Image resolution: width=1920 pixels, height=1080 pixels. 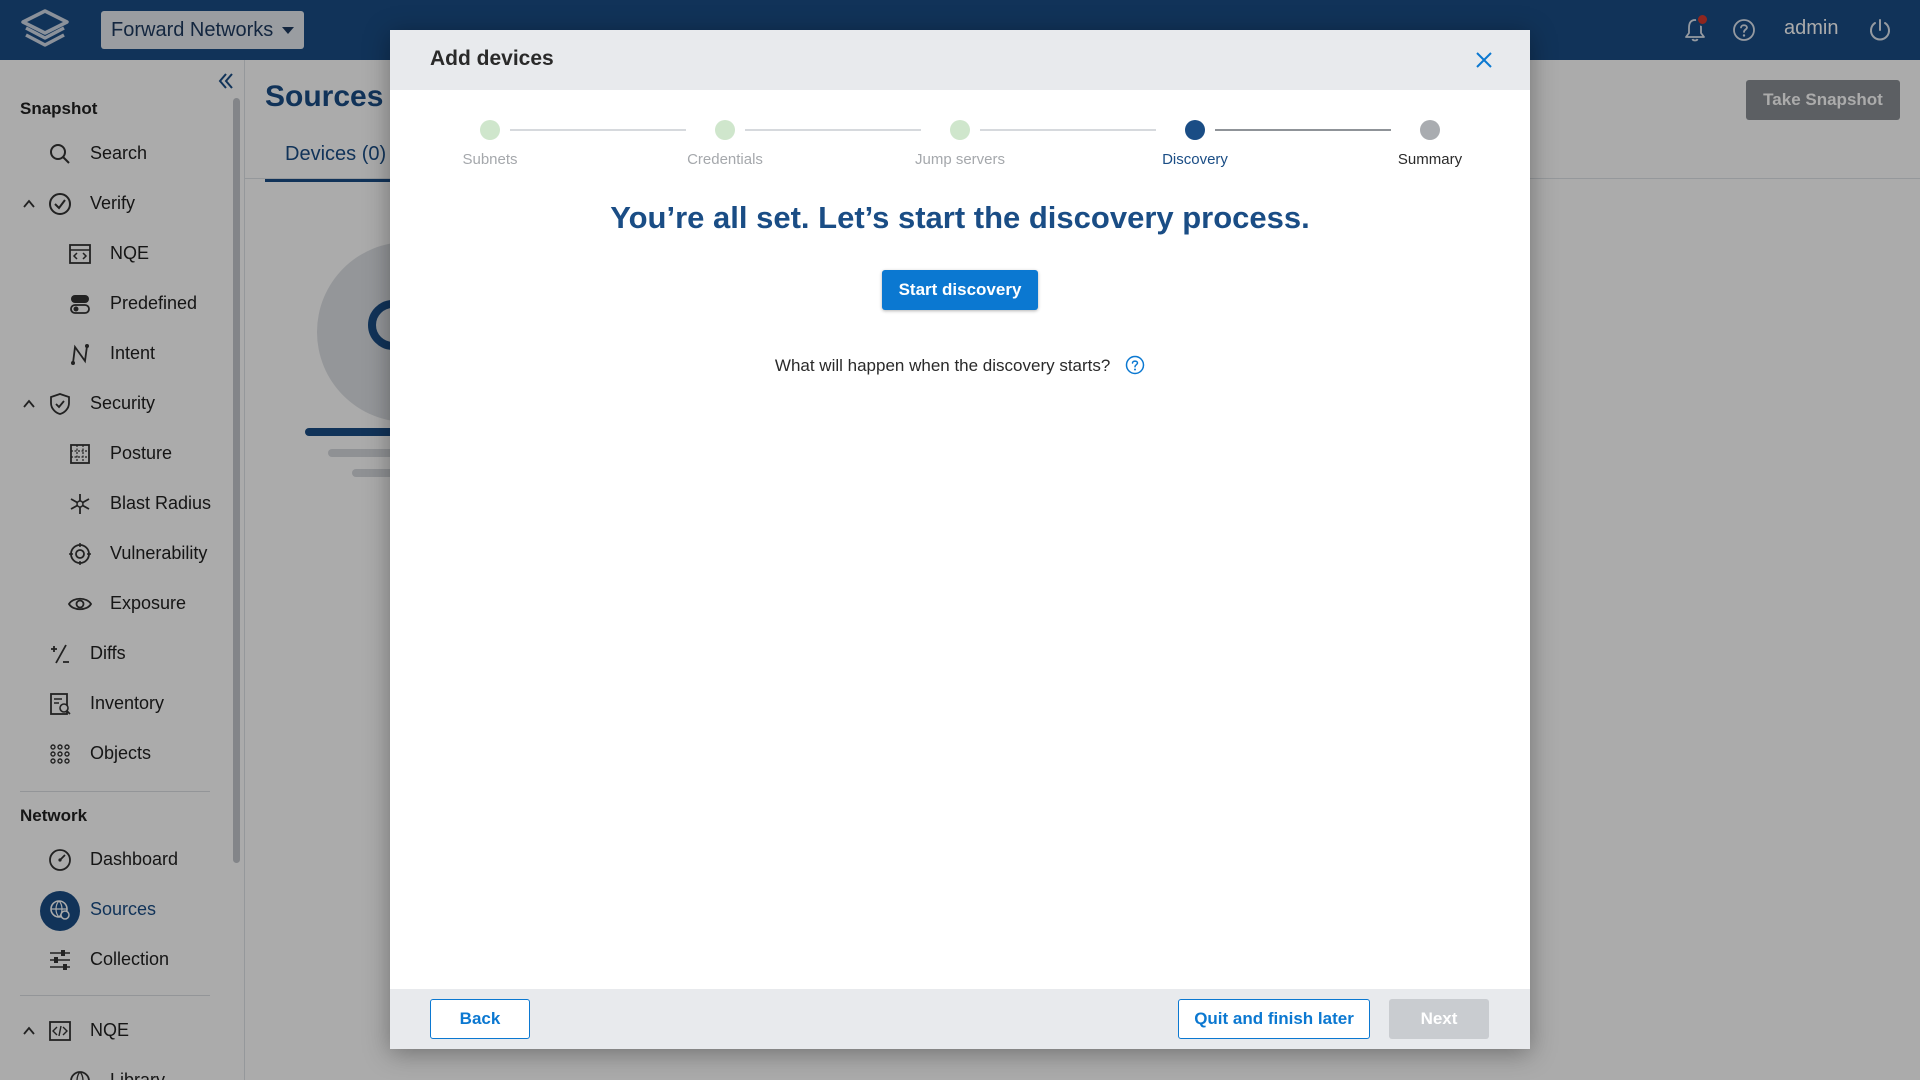 What do you see at coordinates (1274, 1019) in the screenshot?
I see `quit-and-finish-later-button: Quit and finish later` at bounding box center [1274, 1019].